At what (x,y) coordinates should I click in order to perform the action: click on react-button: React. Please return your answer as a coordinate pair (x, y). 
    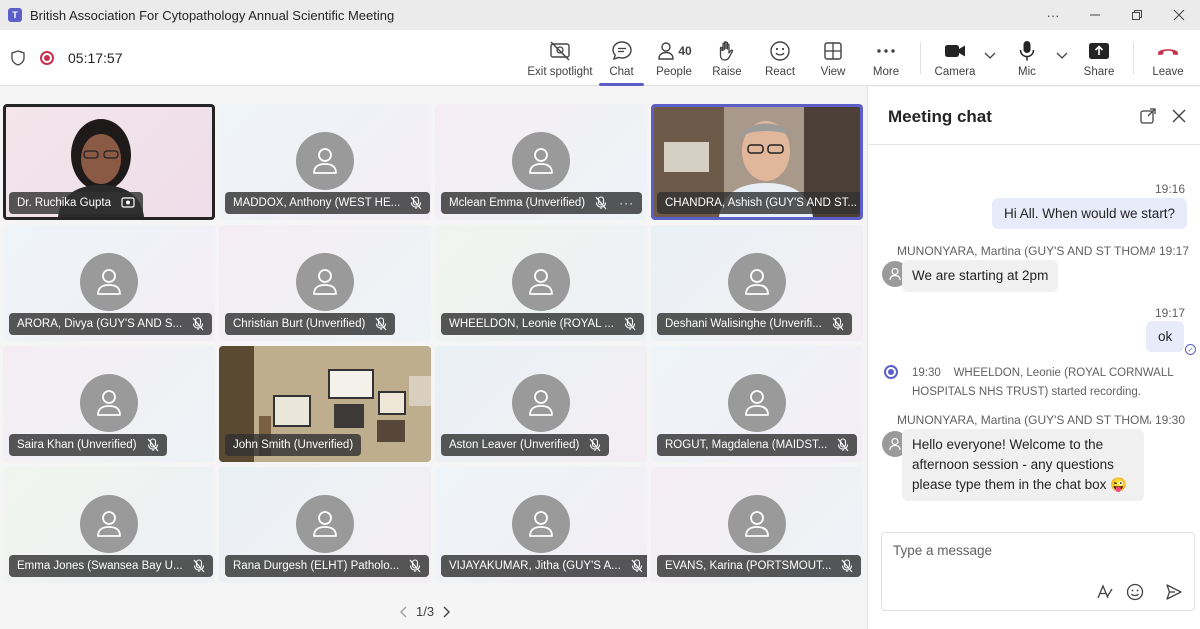
    Looking at the image, I should click on (780, 58).